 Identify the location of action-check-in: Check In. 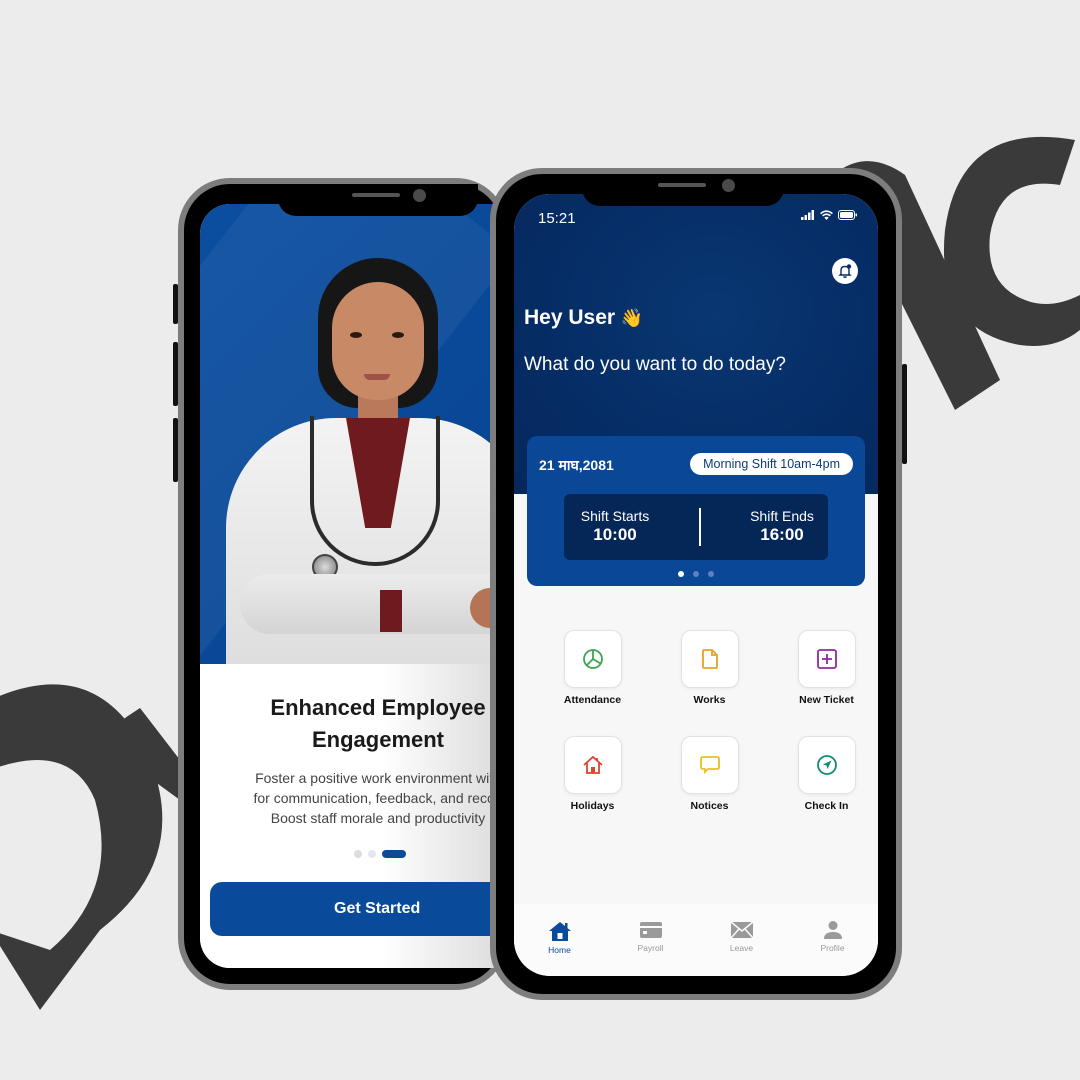
(823, 774).